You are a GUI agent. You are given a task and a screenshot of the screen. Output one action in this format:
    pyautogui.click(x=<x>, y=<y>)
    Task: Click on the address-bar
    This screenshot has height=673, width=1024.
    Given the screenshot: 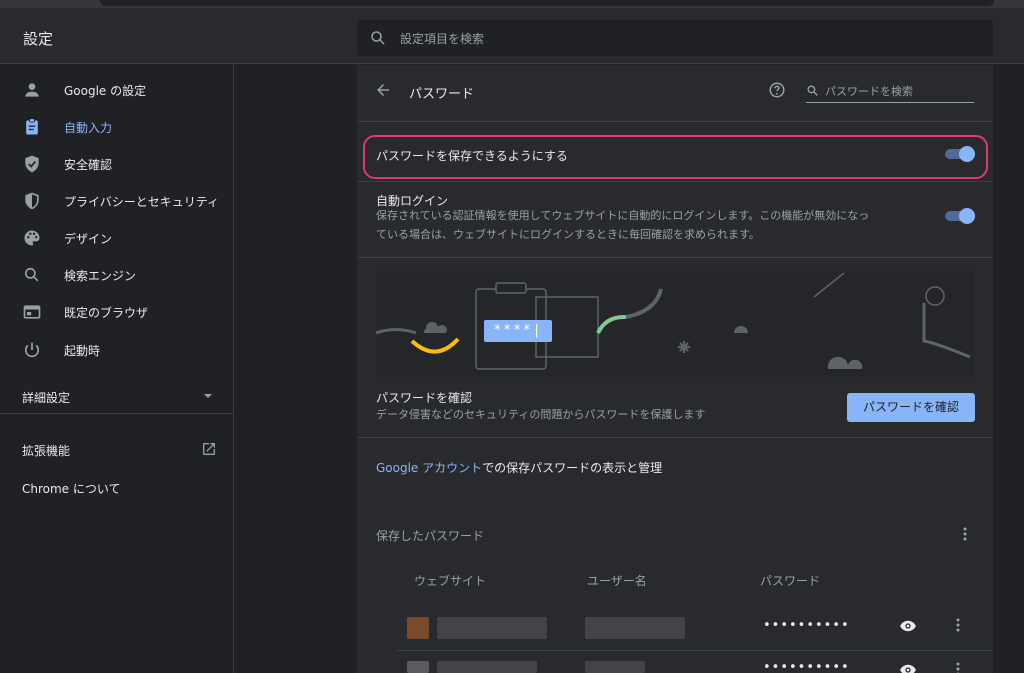 What is the action you would take?
    pyautogui.click(x=547, y=3)
    